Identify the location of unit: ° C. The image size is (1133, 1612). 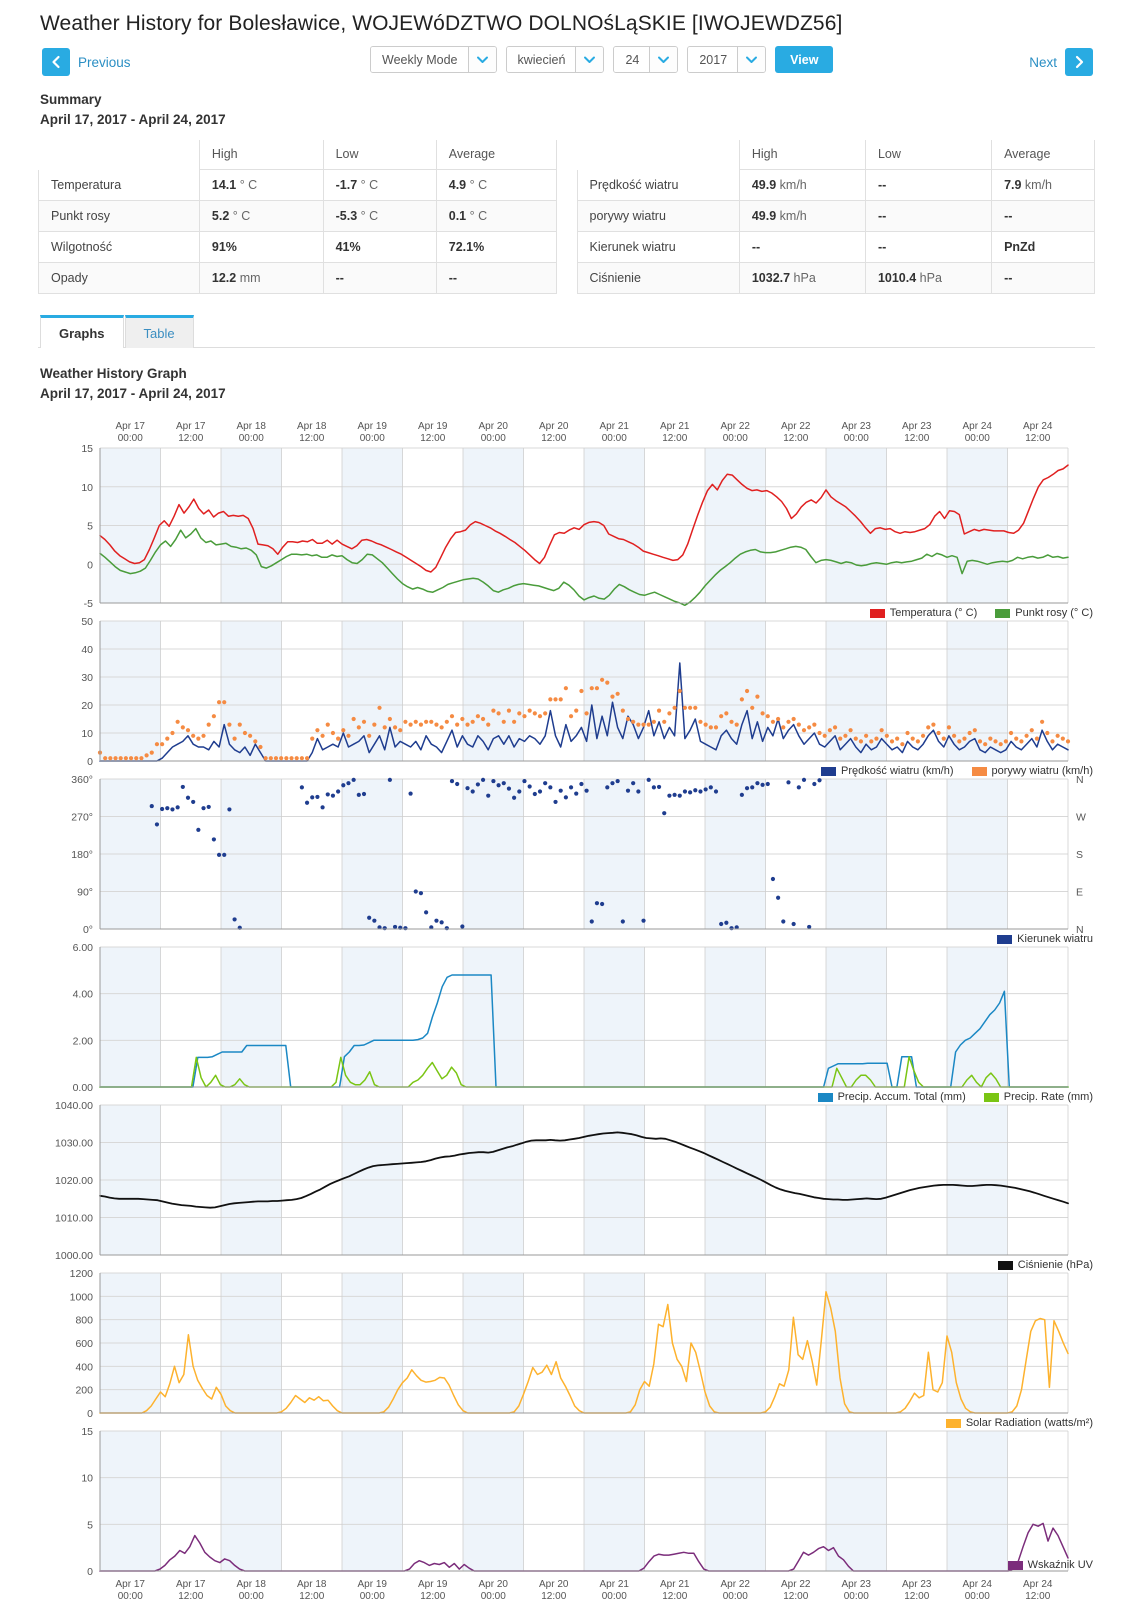
(240, 216).